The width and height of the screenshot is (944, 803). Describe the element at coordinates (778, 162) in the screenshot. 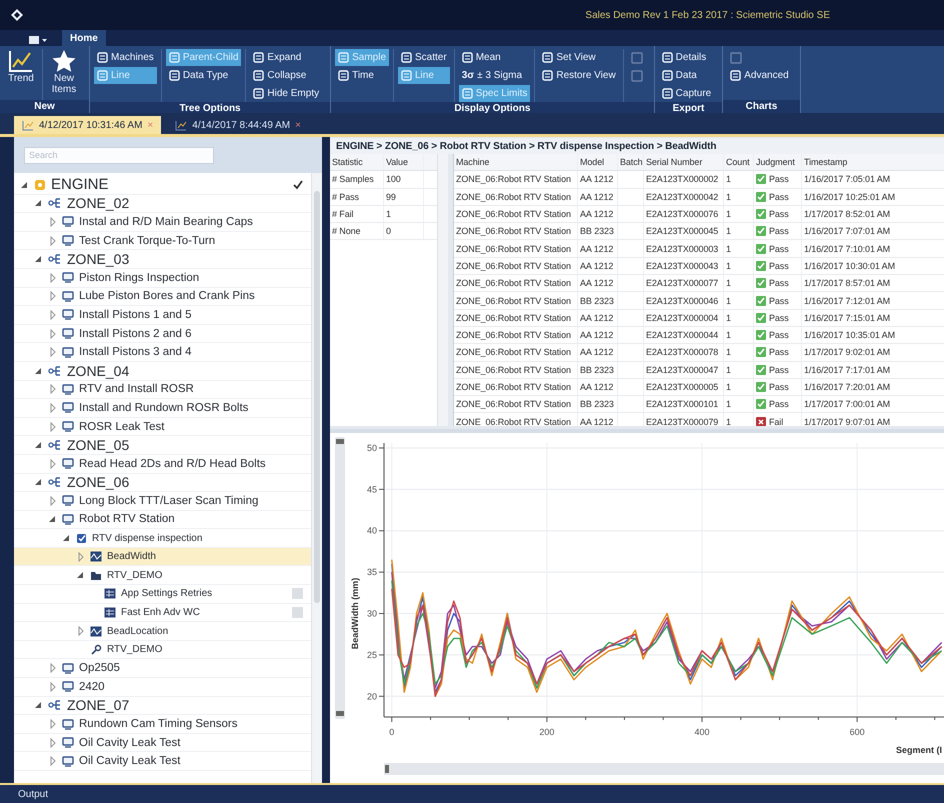

I see `column-header: Judgment` at that location.